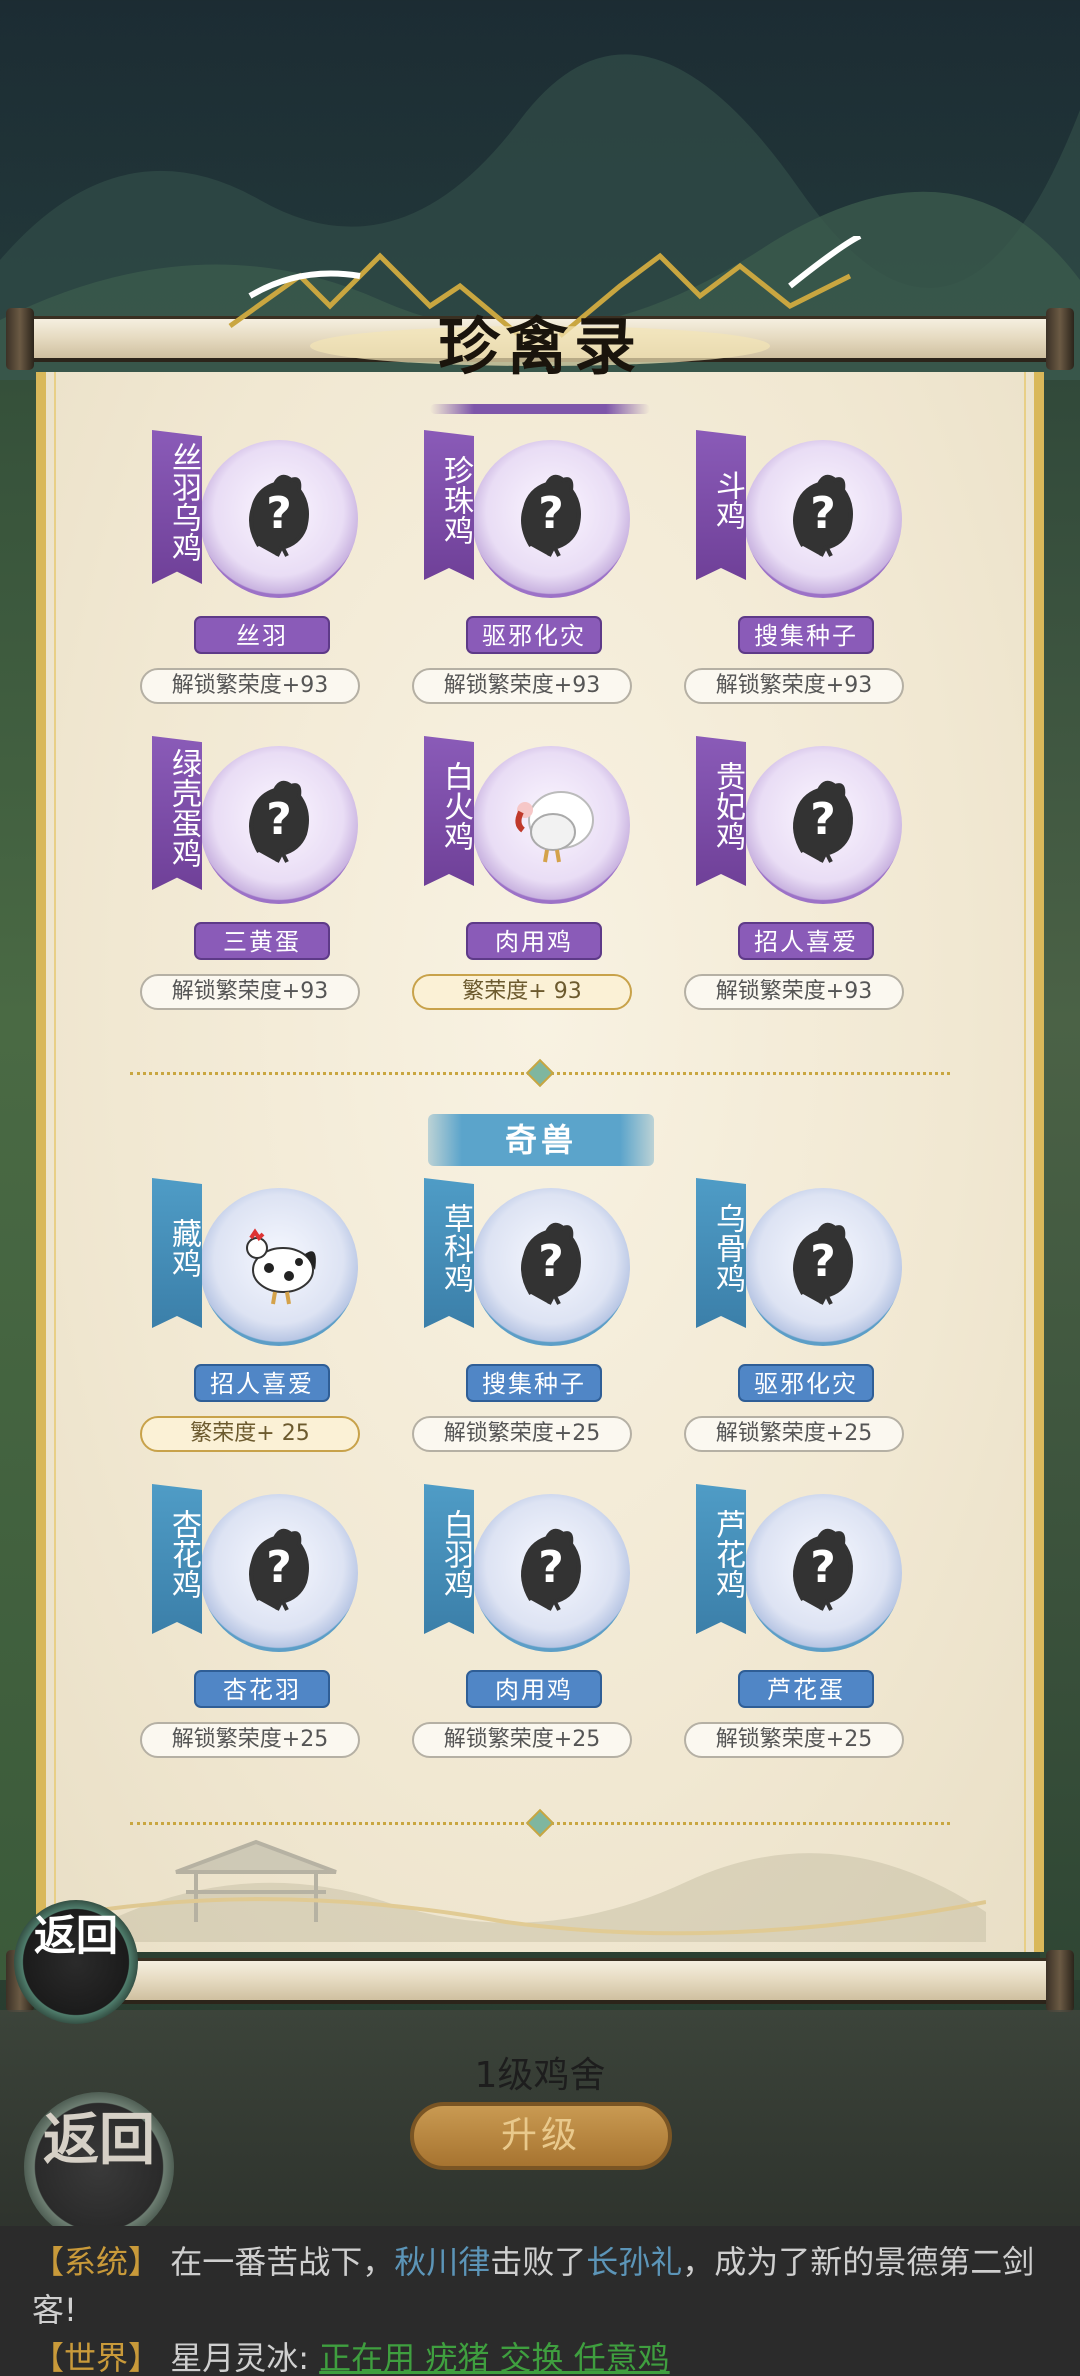 This screenshot has height=2376, width=1080. What do you see at coordinates (541, 1140) in the screenshot?
I see `section-title-odd-beasts: 奇兽` at bounding box center [541, 1140].